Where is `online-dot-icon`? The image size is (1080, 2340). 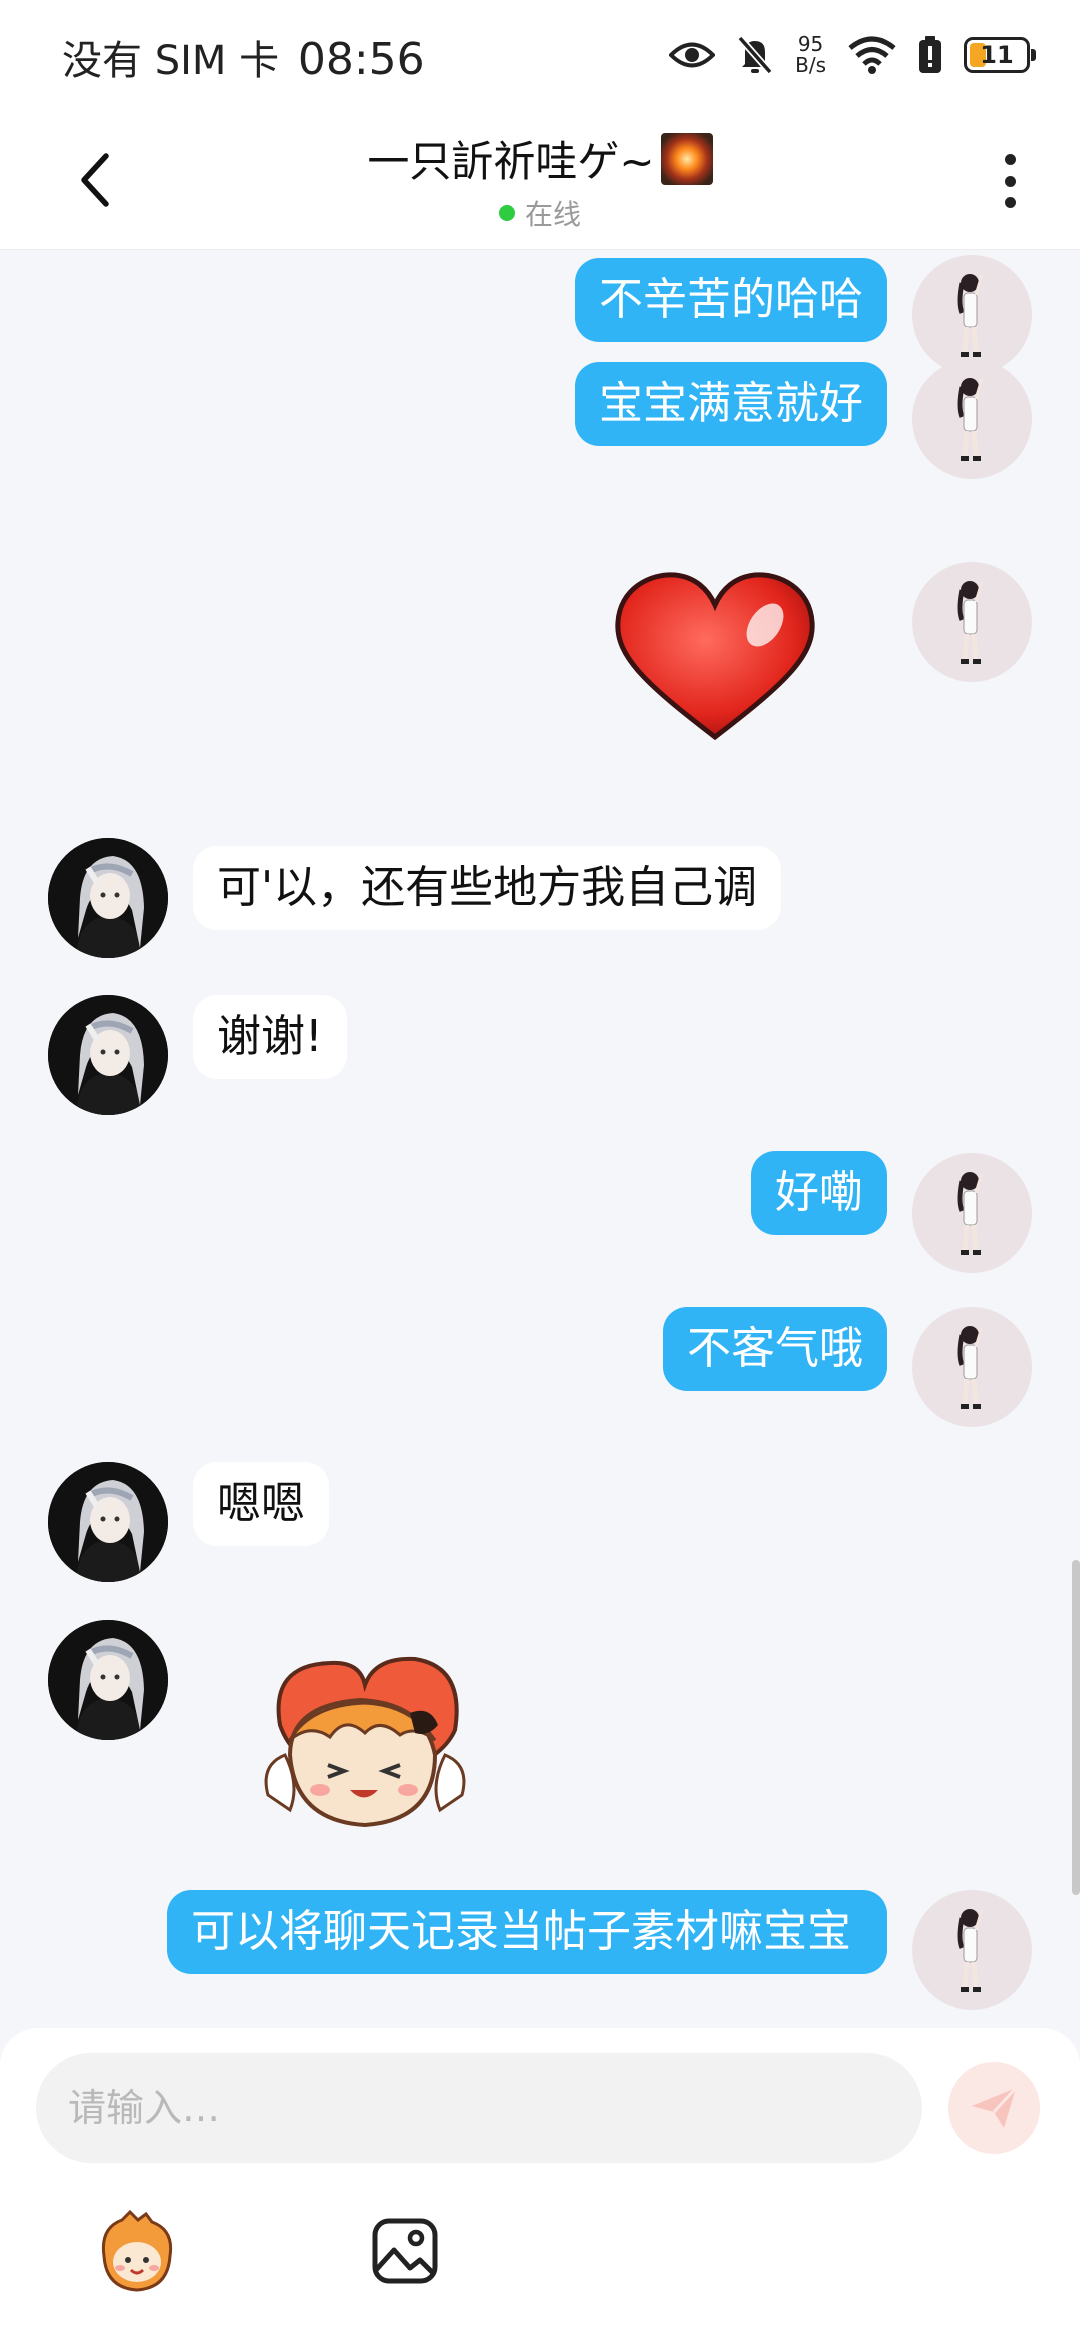 online-dot-icon is located at coordinates (506, 213).